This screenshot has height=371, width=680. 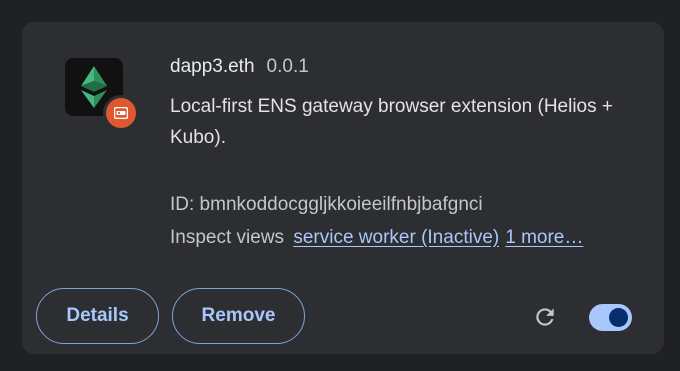 I want to click on reload-icon, so click(x=545, y=317).